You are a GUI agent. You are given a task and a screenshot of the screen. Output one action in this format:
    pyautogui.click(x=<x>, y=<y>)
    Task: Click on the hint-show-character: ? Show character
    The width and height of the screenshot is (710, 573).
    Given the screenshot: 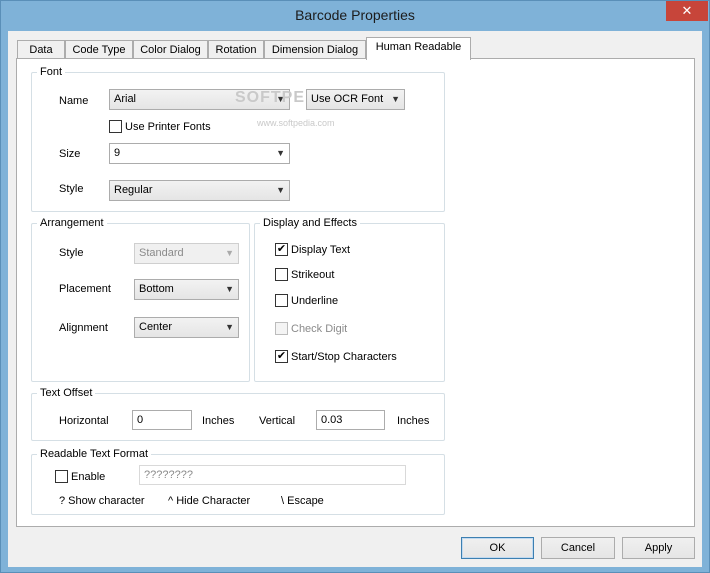 What is the action you would take?
    pyautogui.click(x=102, y=501)
    